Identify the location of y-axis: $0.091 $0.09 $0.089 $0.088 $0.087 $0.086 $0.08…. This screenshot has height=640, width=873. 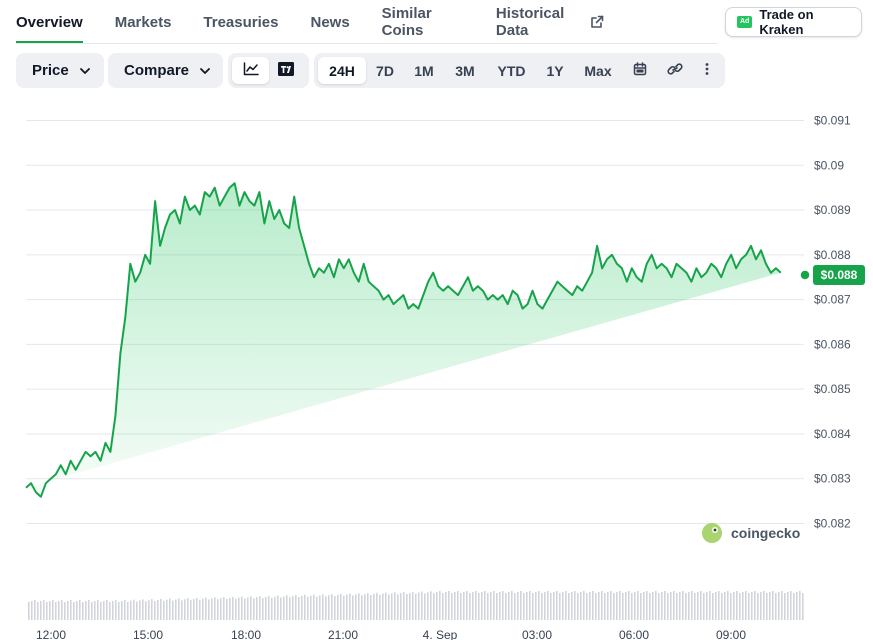
(832, 321).